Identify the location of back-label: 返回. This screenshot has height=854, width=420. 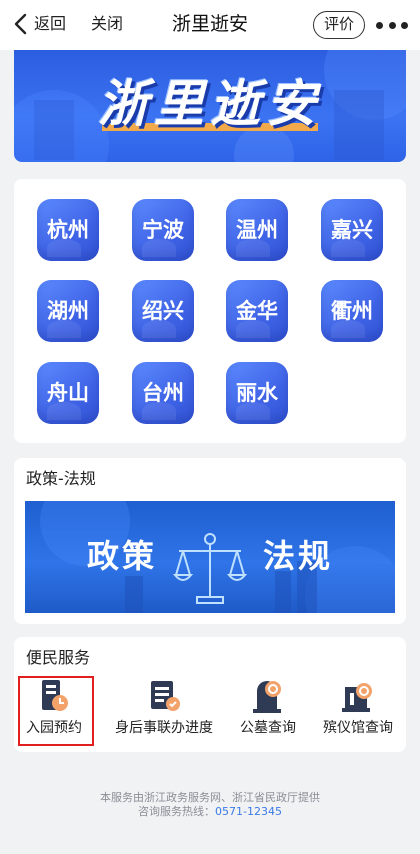
(50, 23).